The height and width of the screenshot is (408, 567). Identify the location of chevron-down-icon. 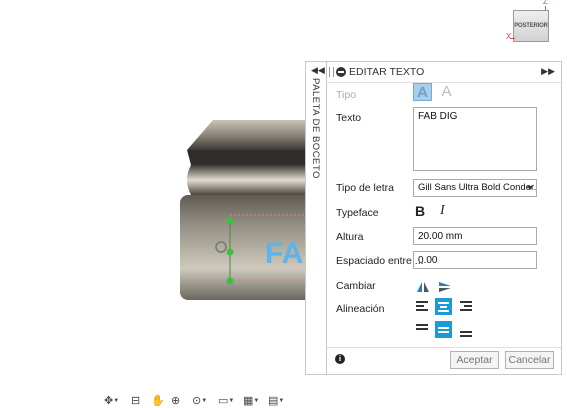
(530, 188).